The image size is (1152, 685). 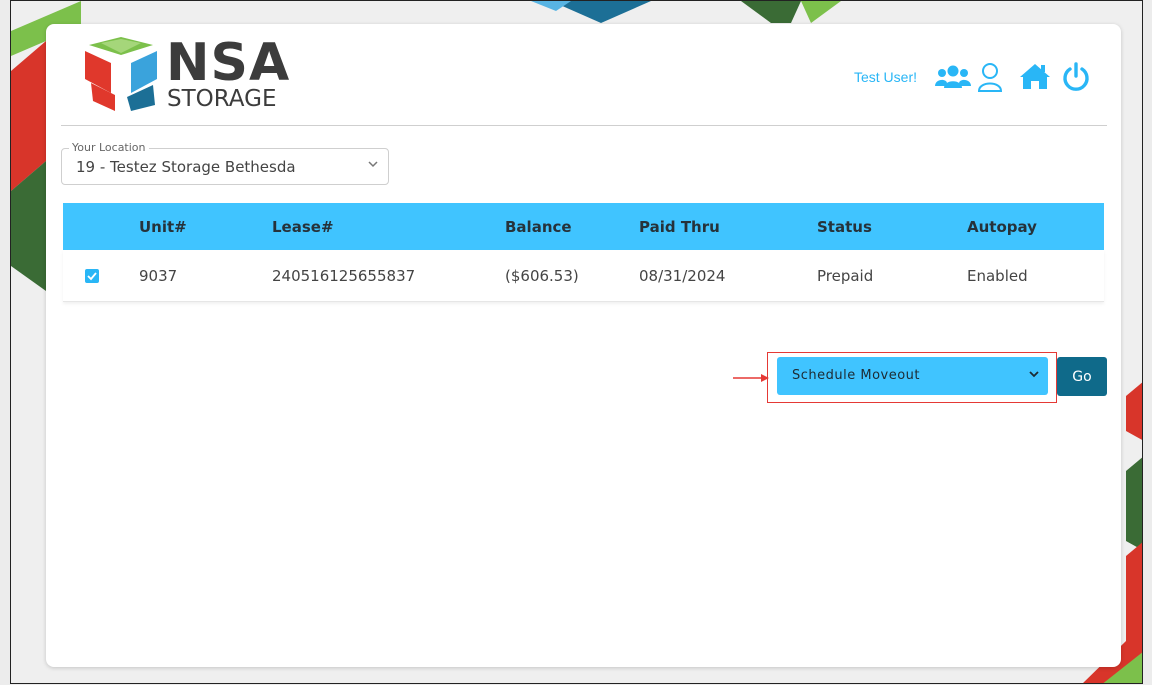 I want to click on logo-wordmark: NSA, so click(x=228, y=63).